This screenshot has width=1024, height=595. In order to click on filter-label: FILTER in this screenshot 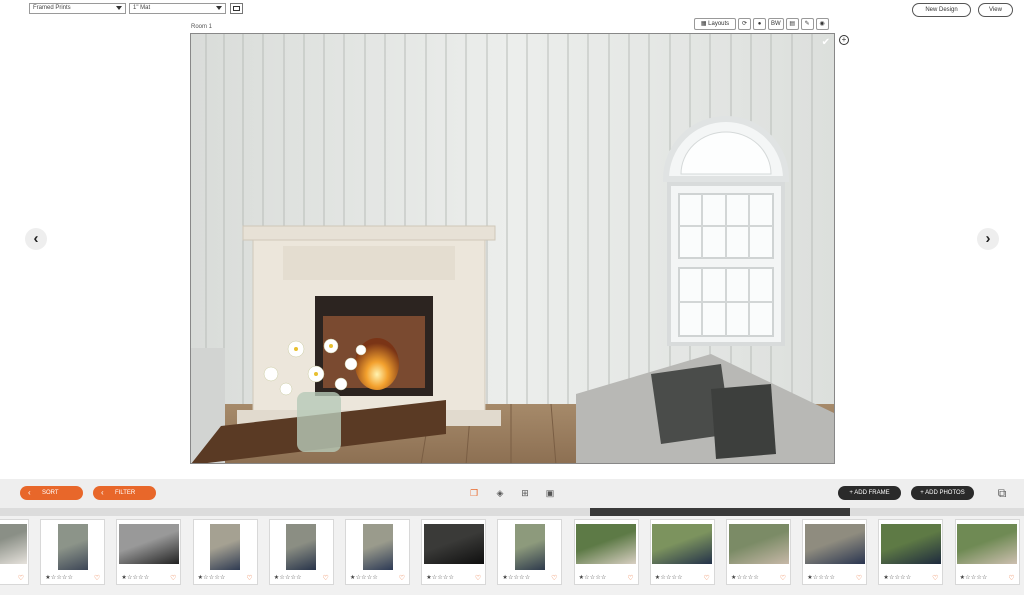, I will do `click(125, 493)`.